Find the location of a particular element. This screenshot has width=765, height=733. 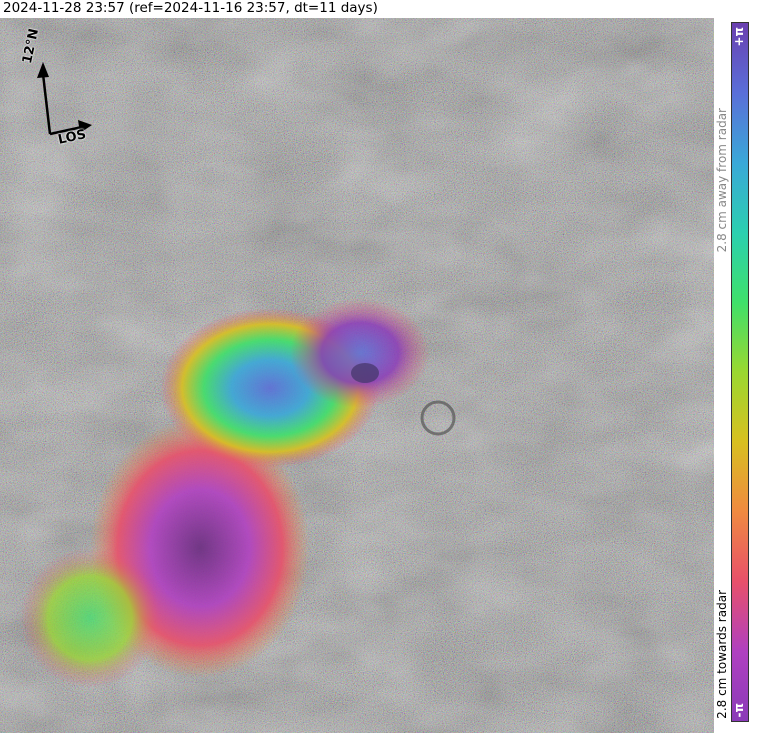

colorbar-away-label: 2.8 cm away from radar is located at coordinates (722, 180).